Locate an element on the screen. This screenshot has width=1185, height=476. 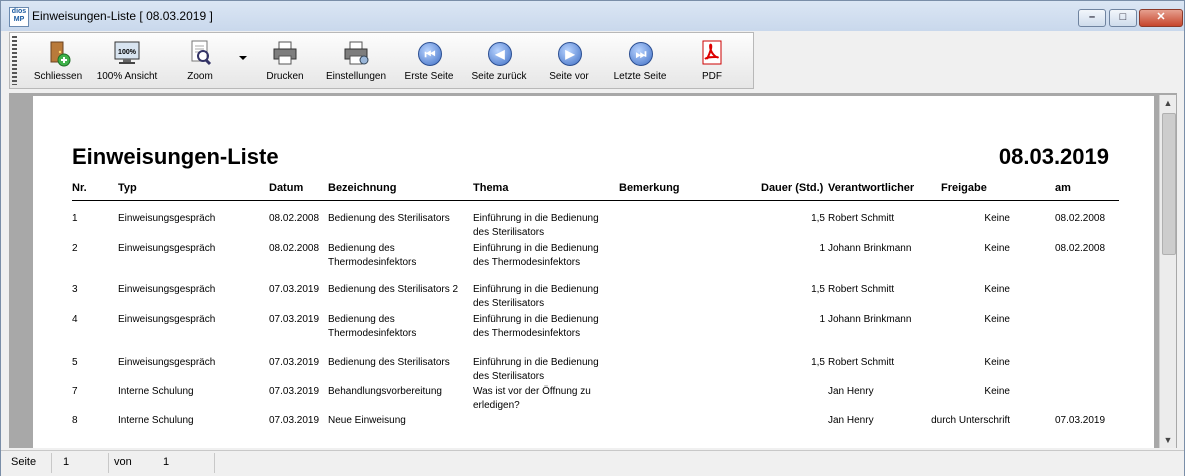
cell-bezeichnung: Neue Einweisung is located at coordinates (367, 420).